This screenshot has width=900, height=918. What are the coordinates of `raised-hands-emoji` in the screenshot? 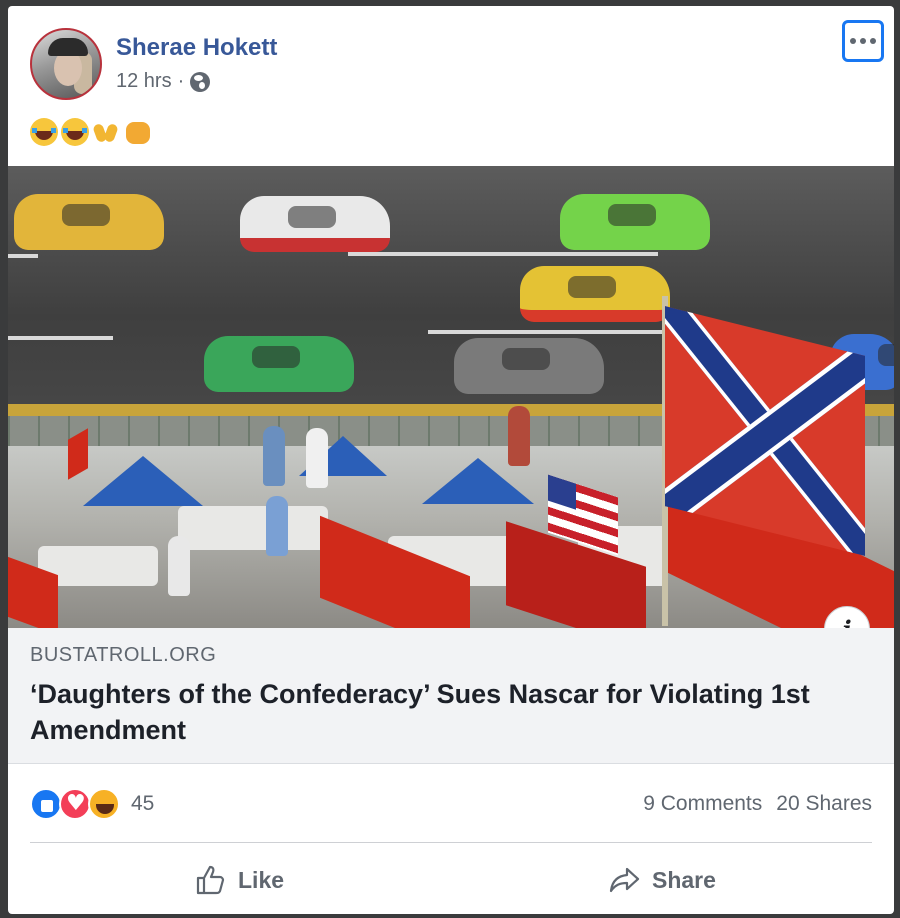 It's located at (106, 132).